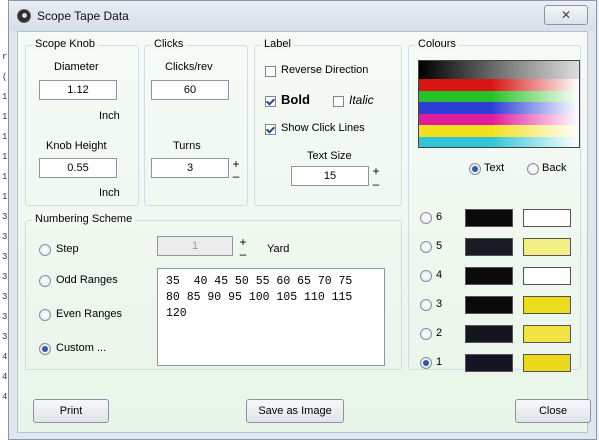 The width and height of the screenshot is (599, 440). I want to click on italic-label: Italic, so click(361, 100).